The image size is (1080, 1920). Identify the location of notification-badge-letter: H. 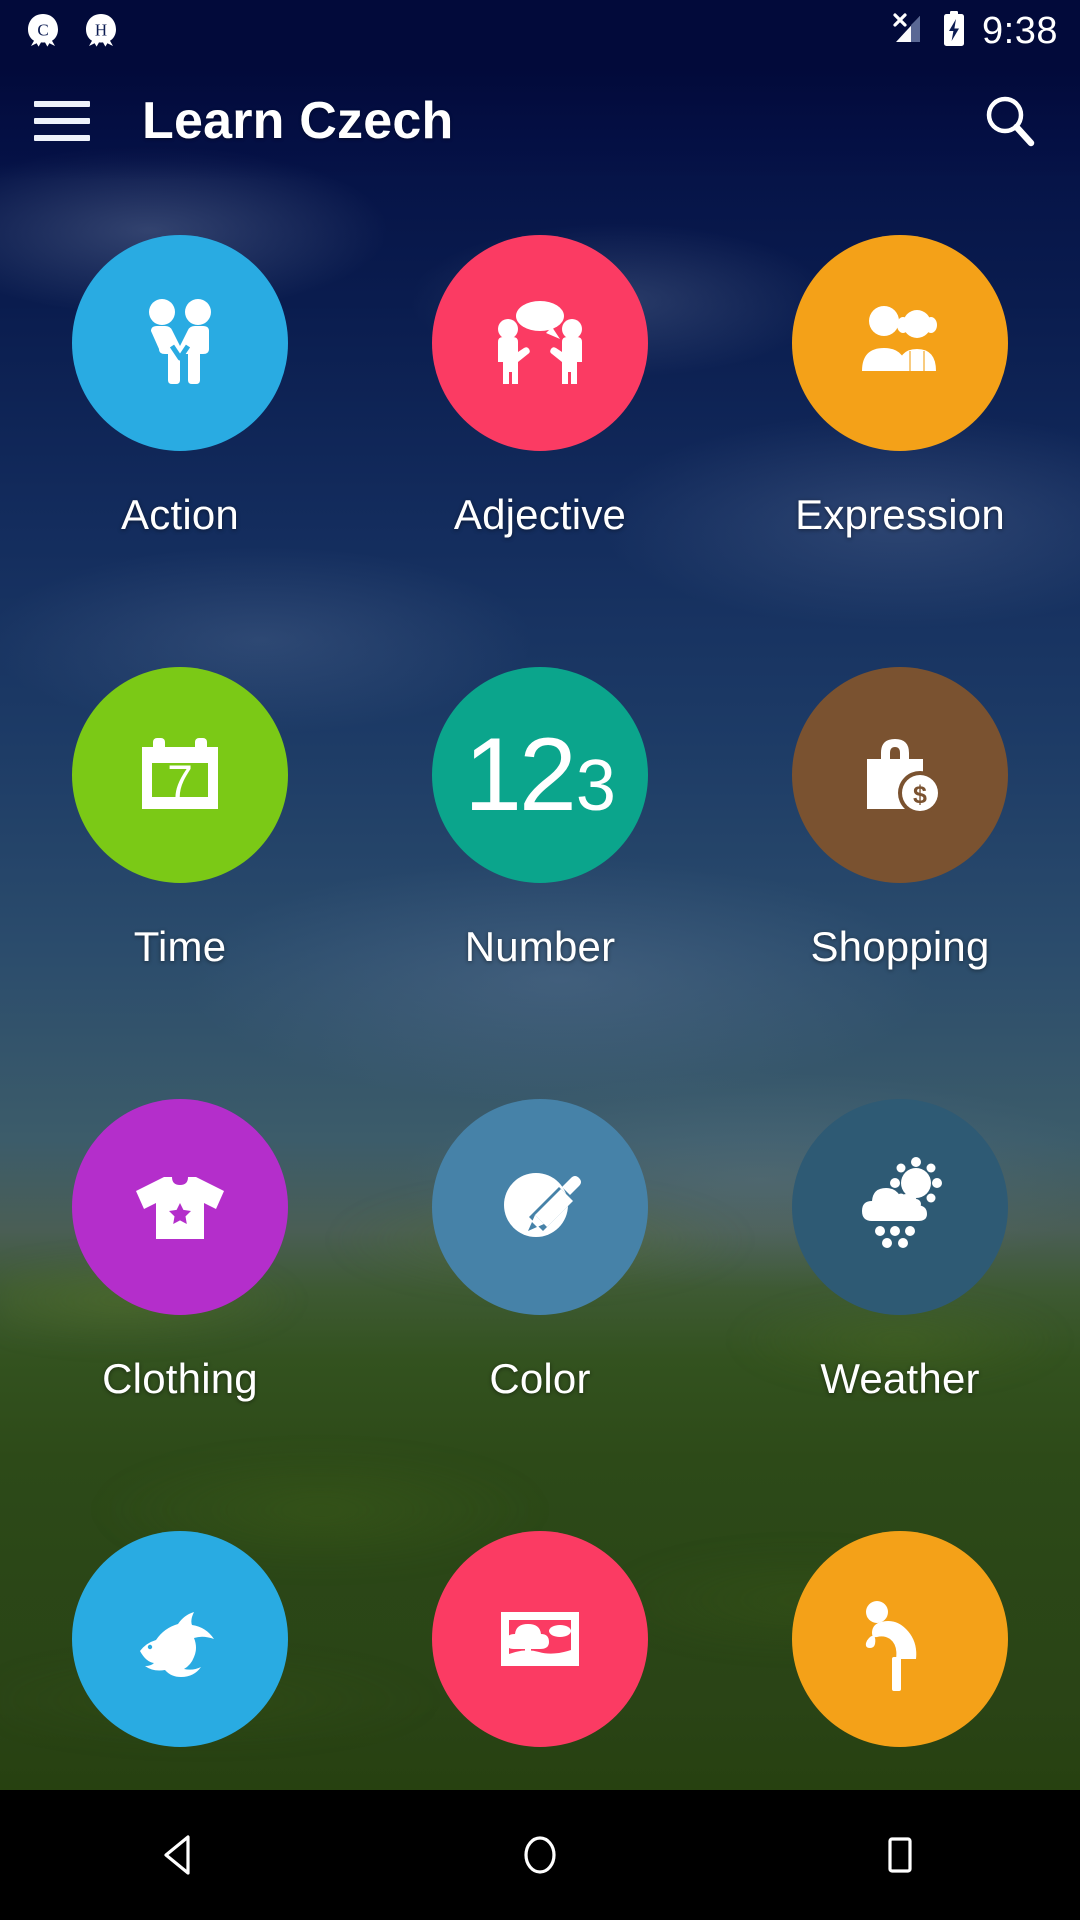
(101, 30).